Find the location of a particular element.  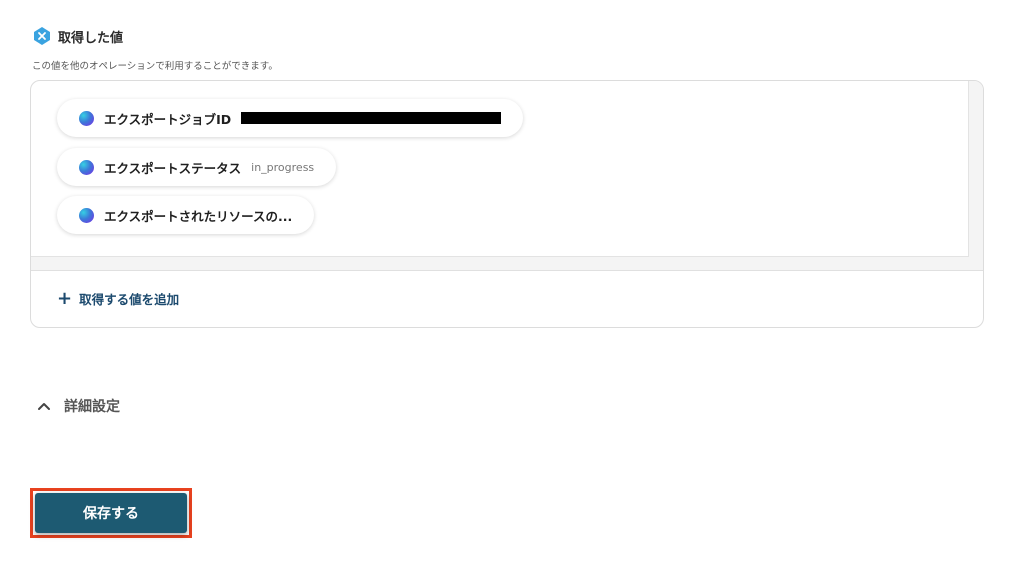

section-title: 取得した値 is located at coordinates (91, 38).